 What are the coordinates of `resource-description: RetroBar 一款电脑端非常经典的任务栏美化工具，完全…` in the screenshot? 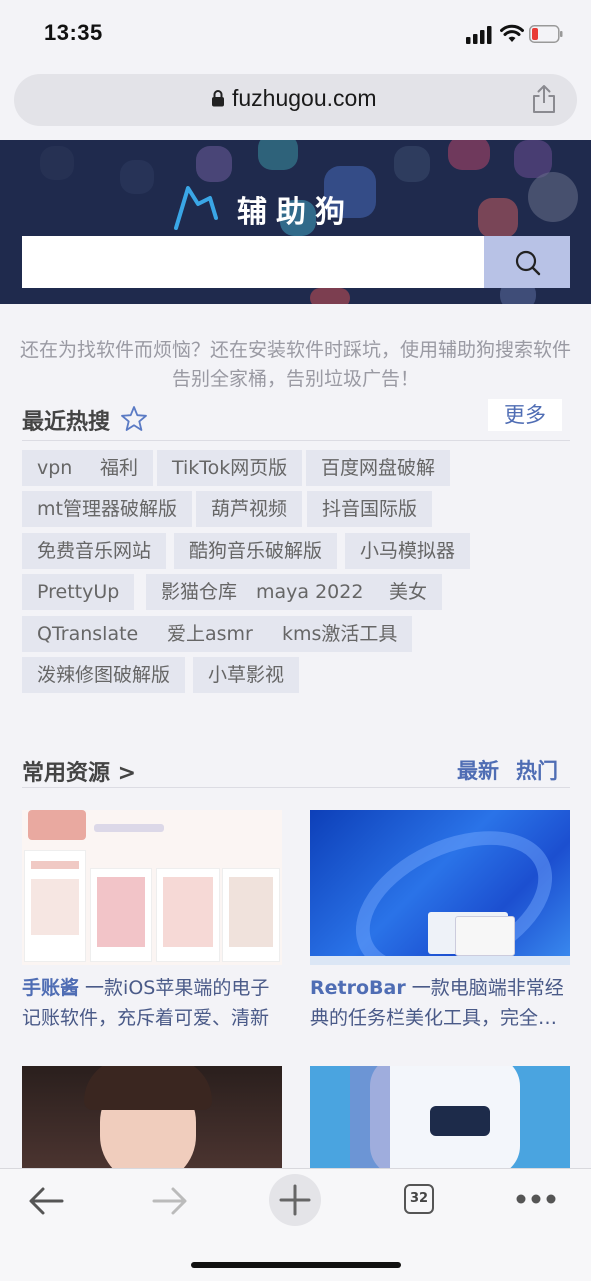 It's located at (442, 1003).